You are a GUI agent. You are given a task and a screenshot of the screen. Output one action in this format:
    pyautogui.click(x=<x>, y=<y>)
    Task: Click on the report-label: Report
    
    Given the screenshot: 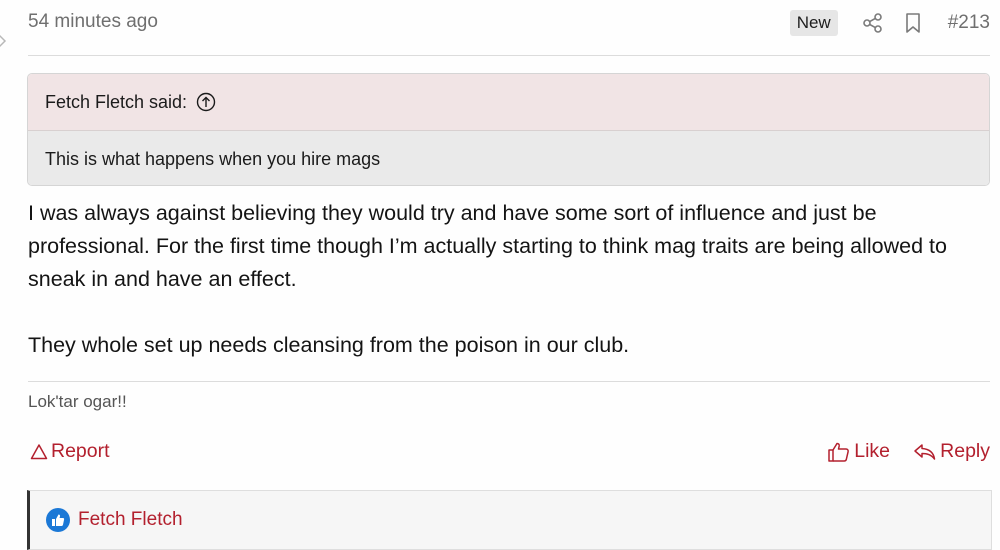 What is the action you would take?
    pyautogui.click(x=80, y=451)
    